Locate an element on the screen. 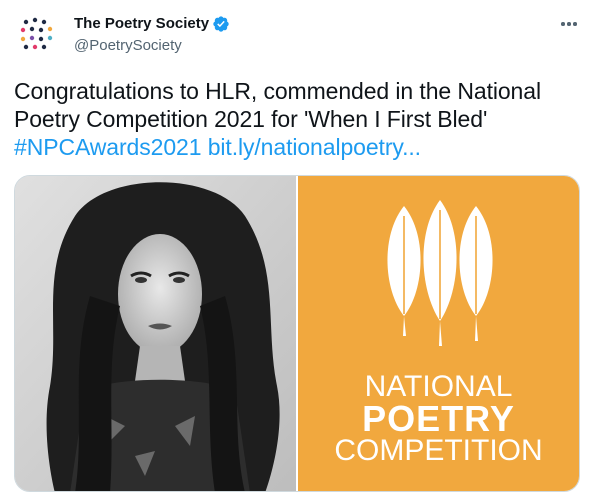  npc-line-competition: COMPETITION is located at coordinates (438, 450).